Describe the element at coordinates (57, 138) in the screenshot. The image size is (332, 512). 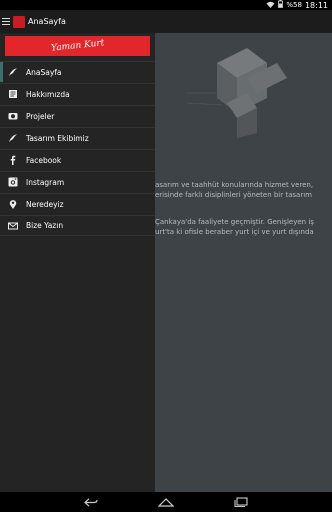
I see `drawer-item-label: Tasarım Ekibimiz` at that location.